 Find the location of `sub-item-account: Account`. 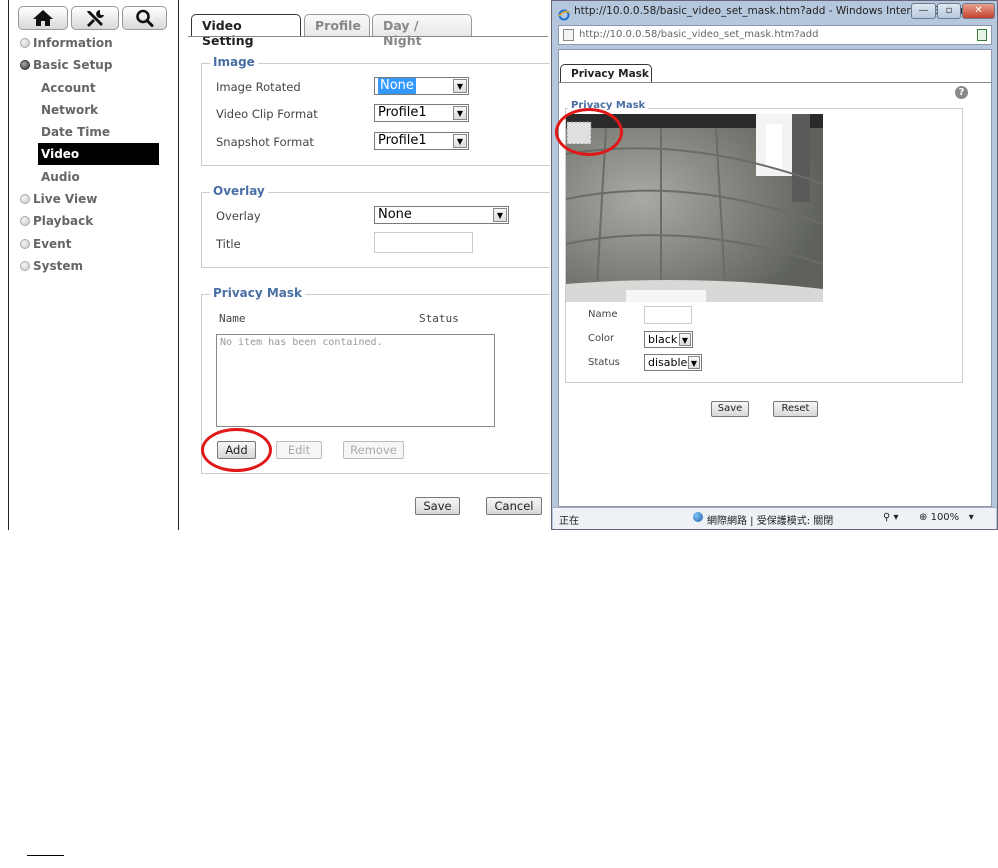

sub-item-account: Account is located at coordinates (68, 88).